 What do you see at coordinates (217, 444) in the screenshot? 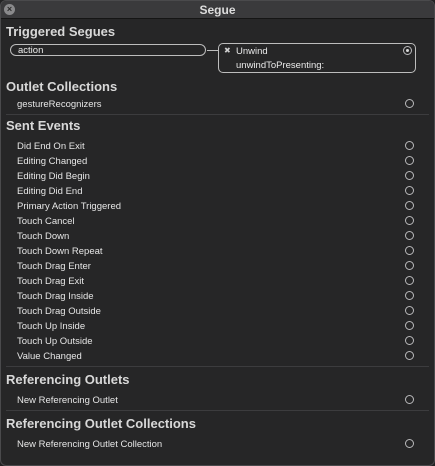
I see `list-item-new-referencing-outlet-collection: New Referencing Outlet Collection` at bounding box center [217, 444].